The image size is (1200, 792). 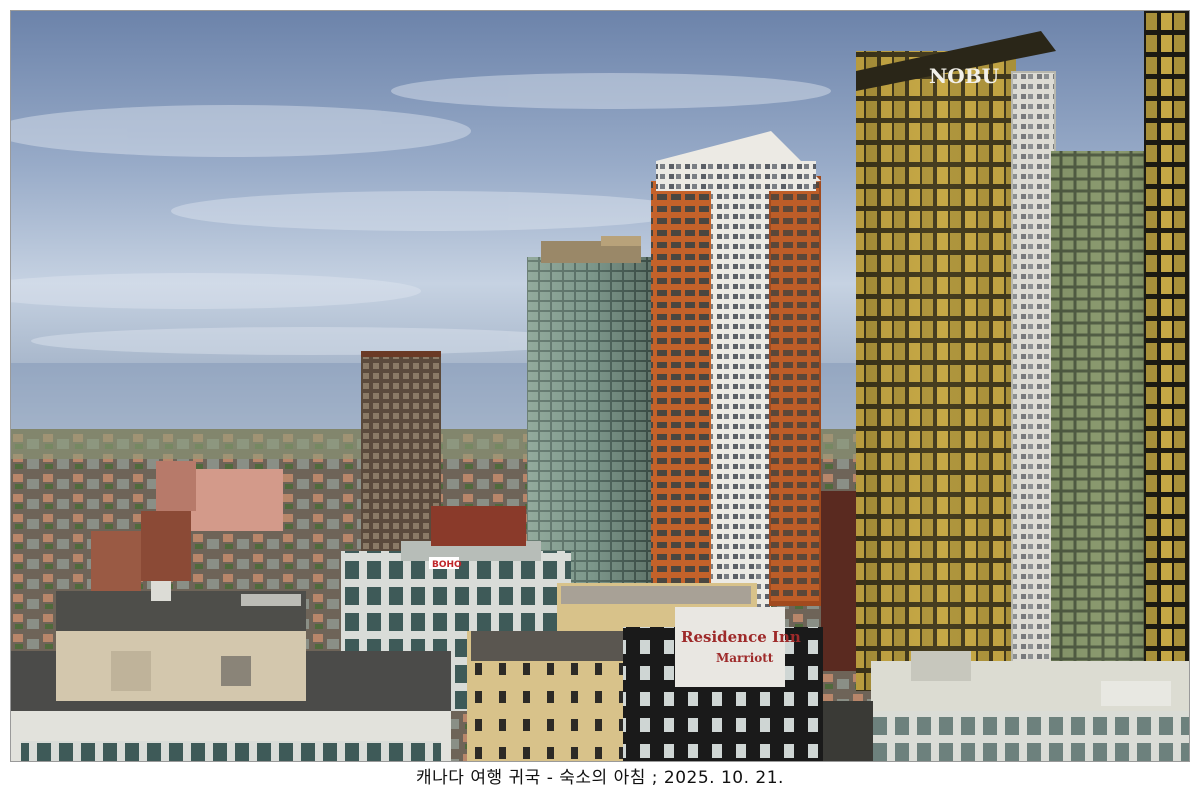 What do you see at coordinates (685, 391) in the screenshot?
I see `orange-tower-side` at bounding box center [685, 391].